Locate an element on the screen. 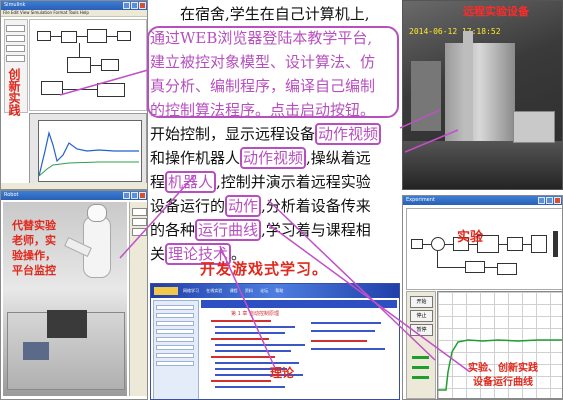 Image resolution: width=563 pixels, height=400 pixels. para-text: 设备运行的 is located at coordinates (188, 206).